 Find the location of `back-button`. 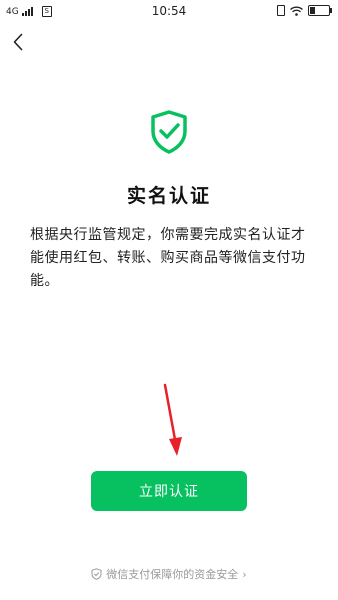

back-button is located at coordinates (18, 42).